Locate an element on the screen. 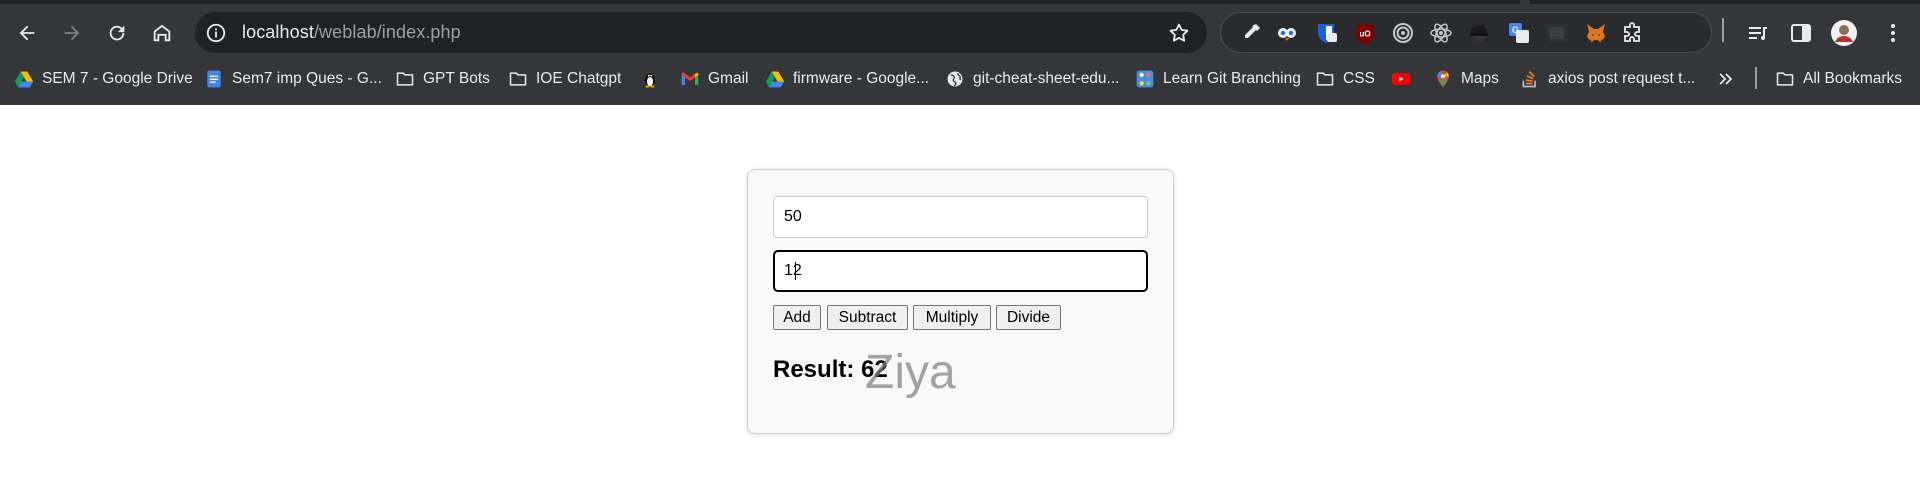 The image size is (1920, 497). bookmark-label: GPT Bots is located at coordinates (456, 78).